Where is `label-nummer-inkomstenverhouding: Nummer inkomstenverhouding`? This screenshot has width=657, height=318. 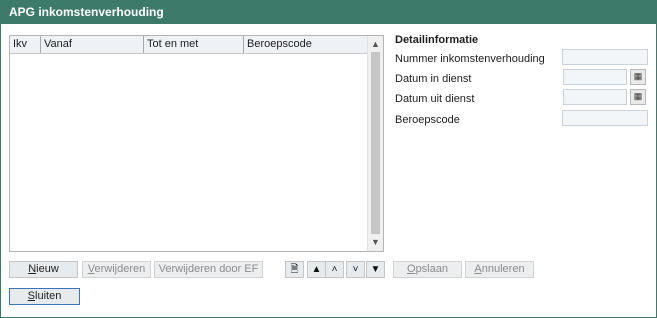 label-nummer-inkomstenverhouding: Nummer inkomstenverhouding is located at coordinates (470, 59).